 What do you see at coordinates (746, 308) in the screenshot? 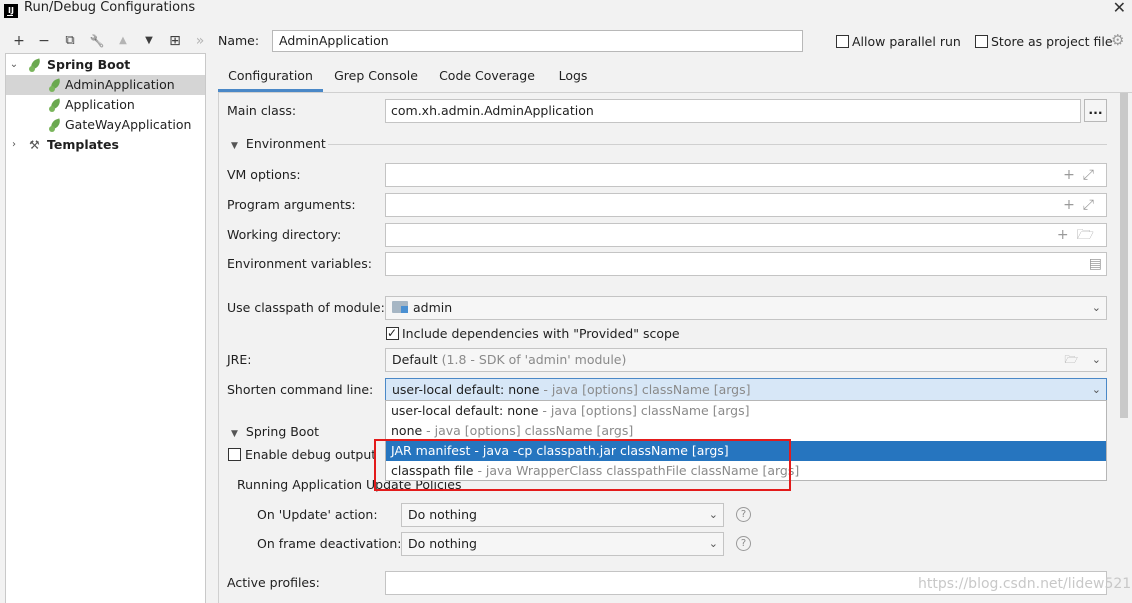
I see `classpath-module-select: admin ⌄` at bounding box center [746, 308].